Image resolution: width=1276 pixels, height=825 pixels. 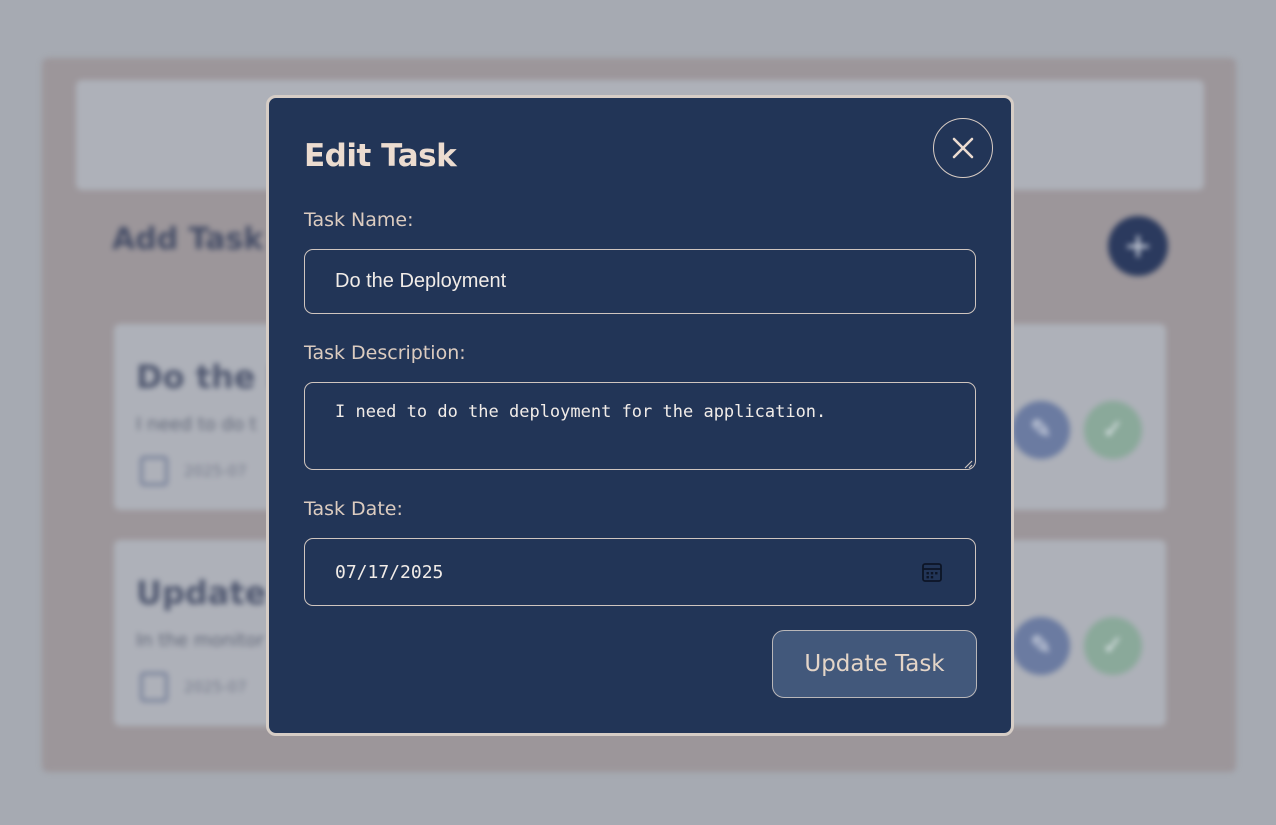 I want to click on task-card-description: In the monitor, so click(x=200, y=640).